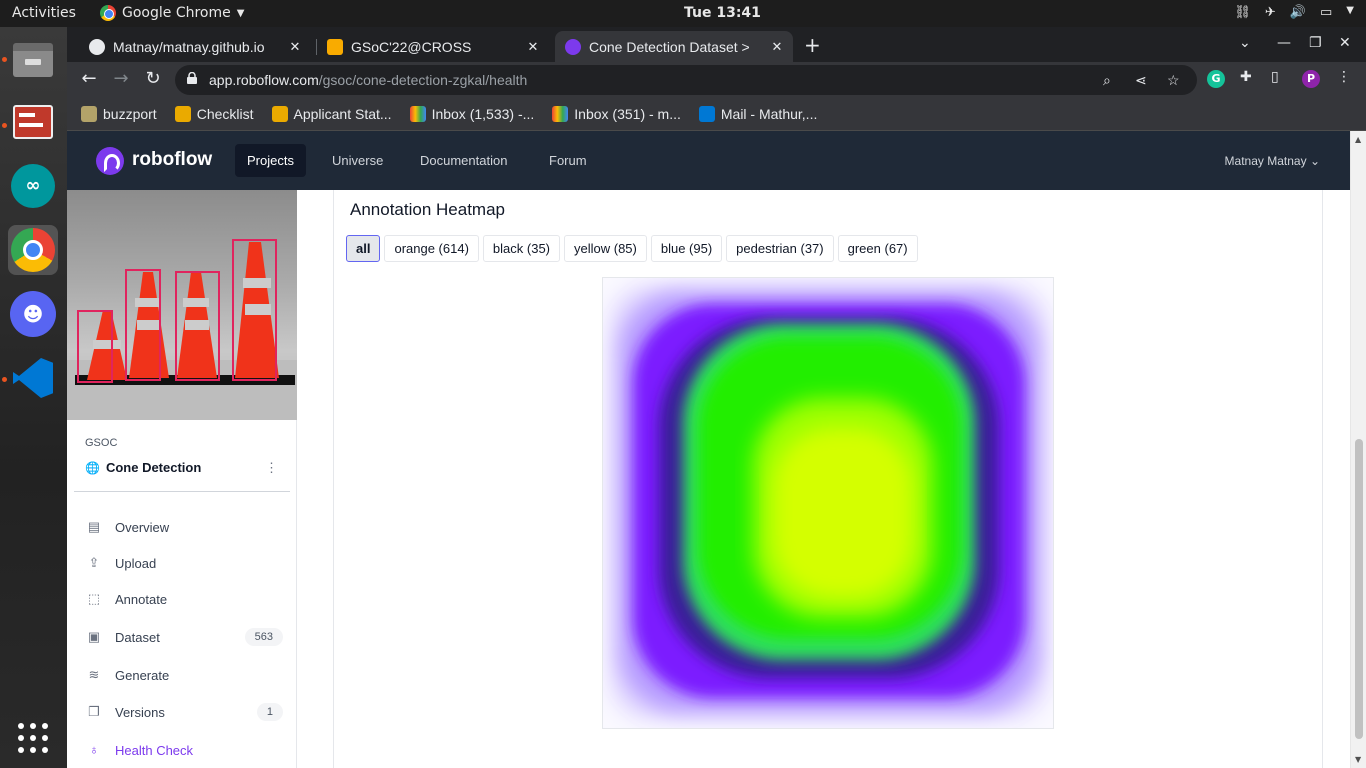  Describe the element at coordinates (1311, 79) in the screenshot. I see `profile-avatar: P` at that location.